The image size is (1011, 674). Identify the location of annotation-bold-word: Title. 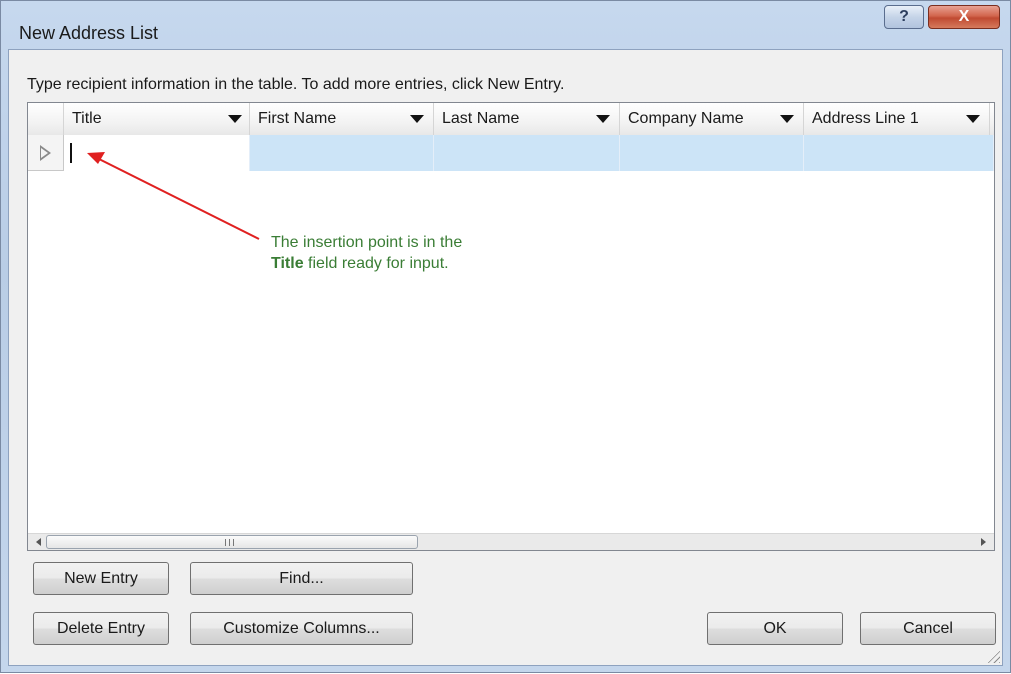
(287, 263).